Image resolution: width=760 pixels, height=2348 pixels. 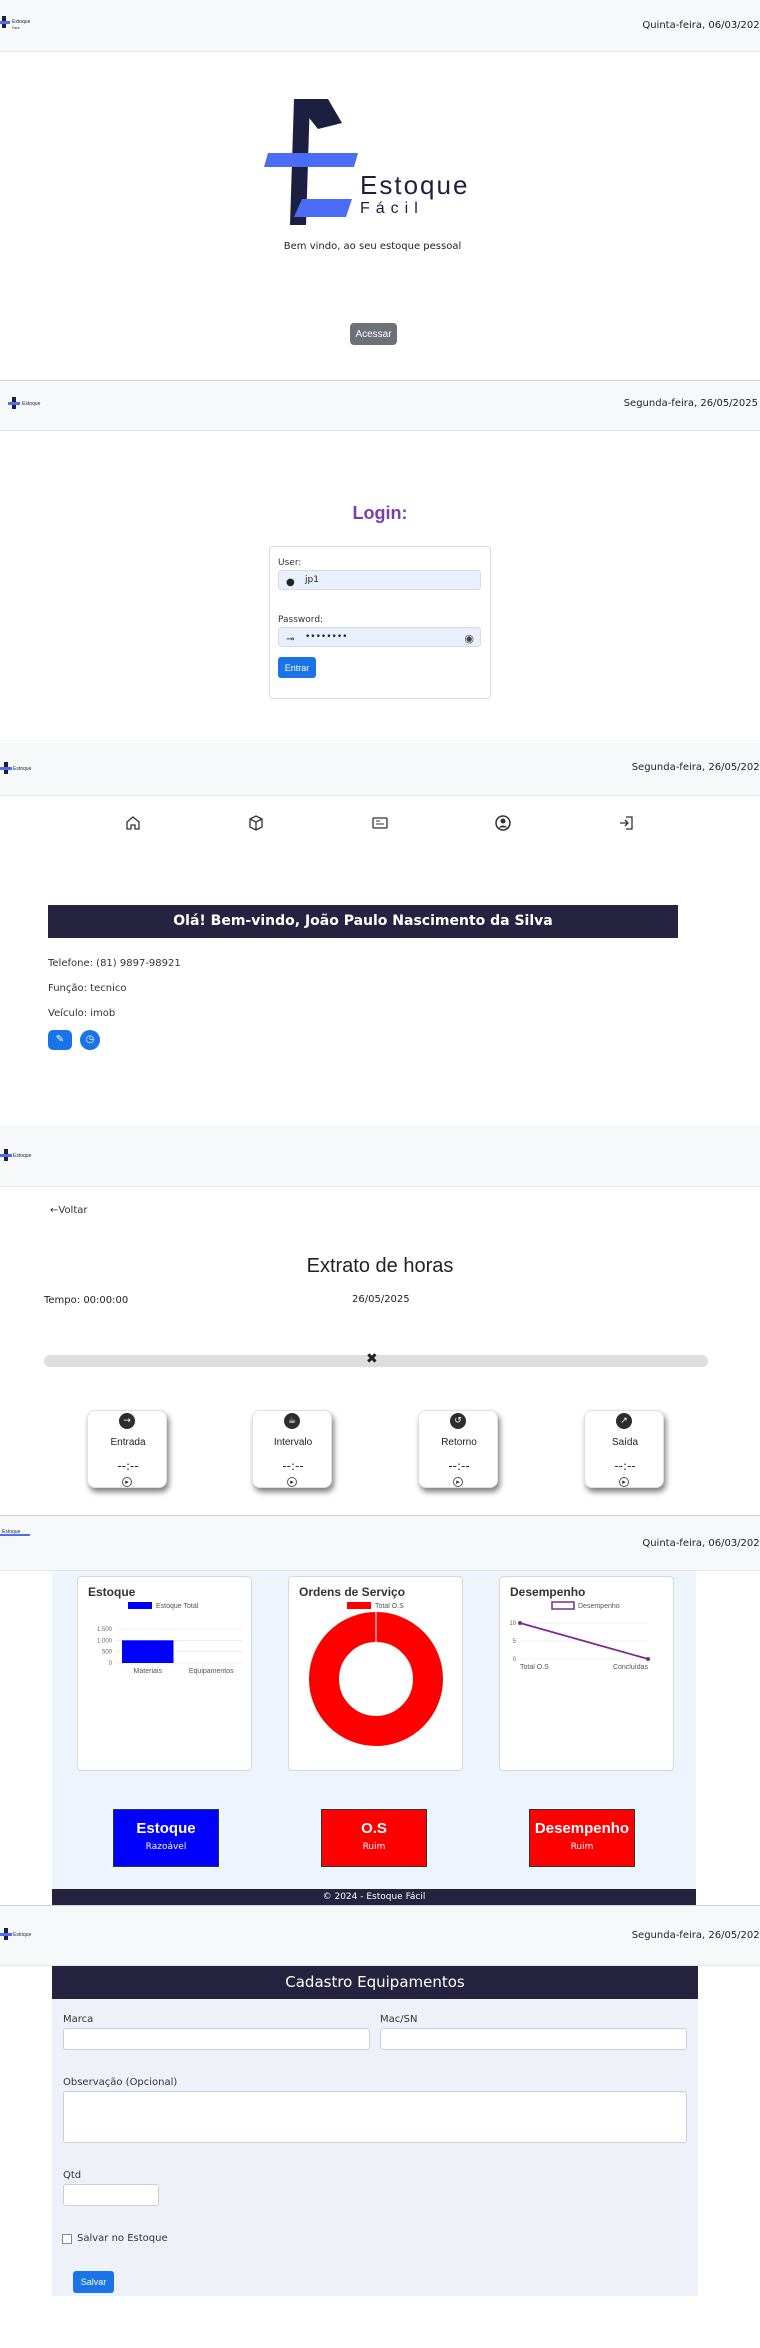 What do you see at coordinates (582, 1838) in the screenshot?
I see `performance-status: Desempenho Ruim` at bounding box center [582, 1838].